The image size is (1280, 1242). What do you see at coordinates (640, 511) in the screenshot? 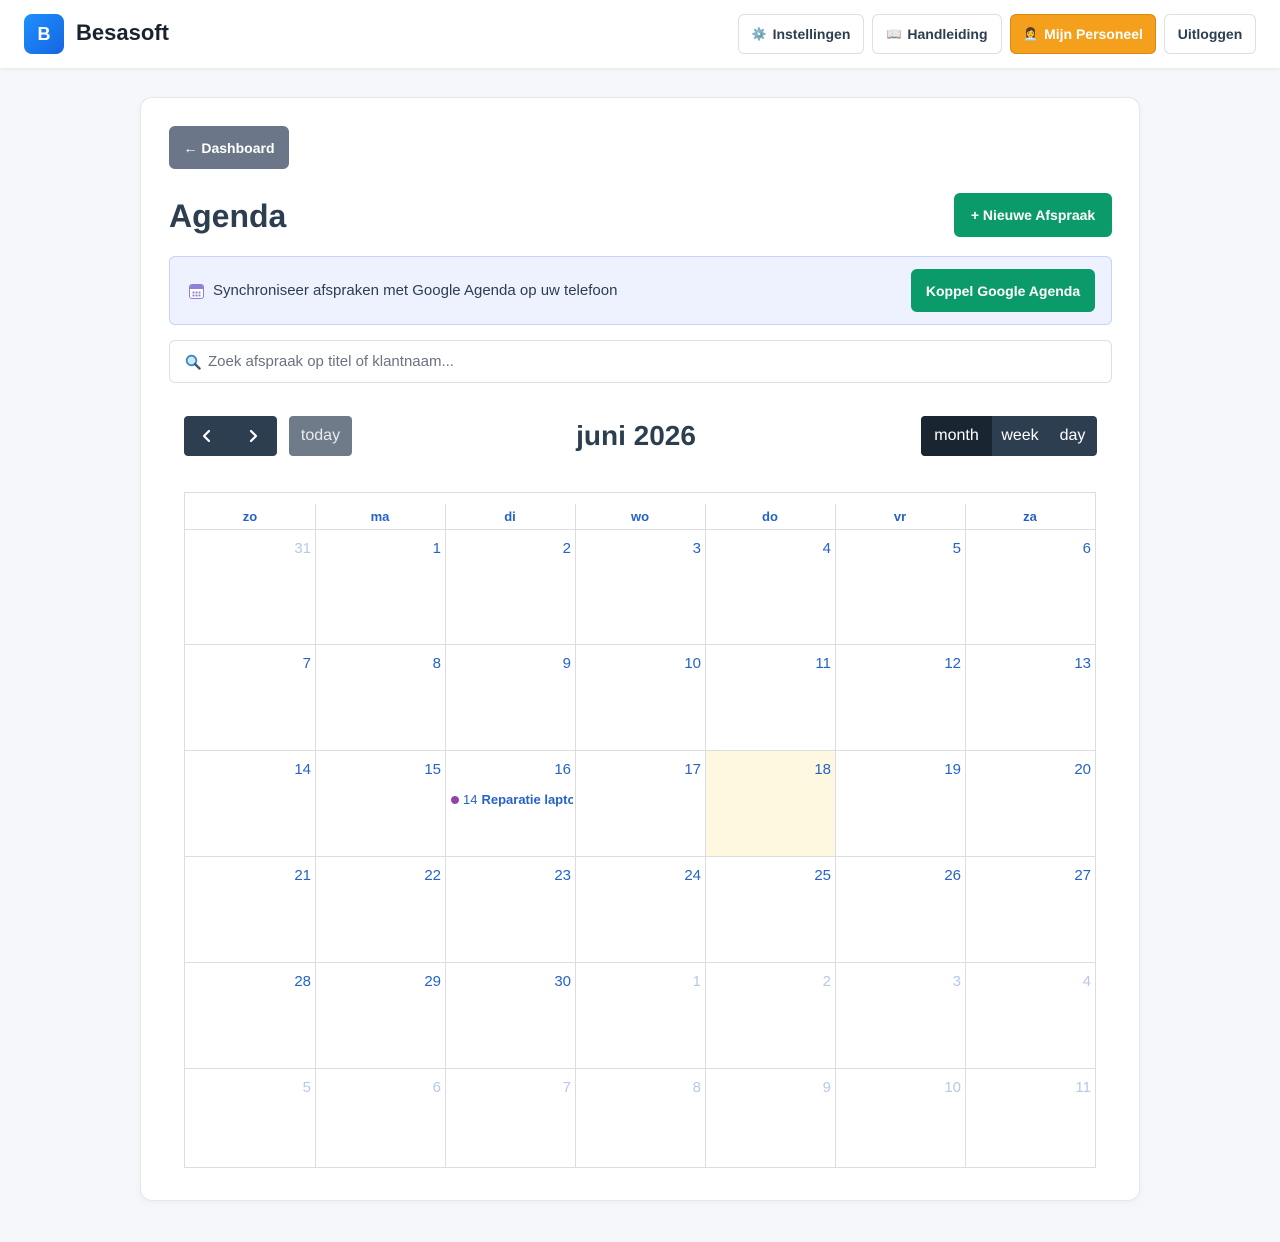
I see `weekday-header: wo` at bounding box center [640, 511].